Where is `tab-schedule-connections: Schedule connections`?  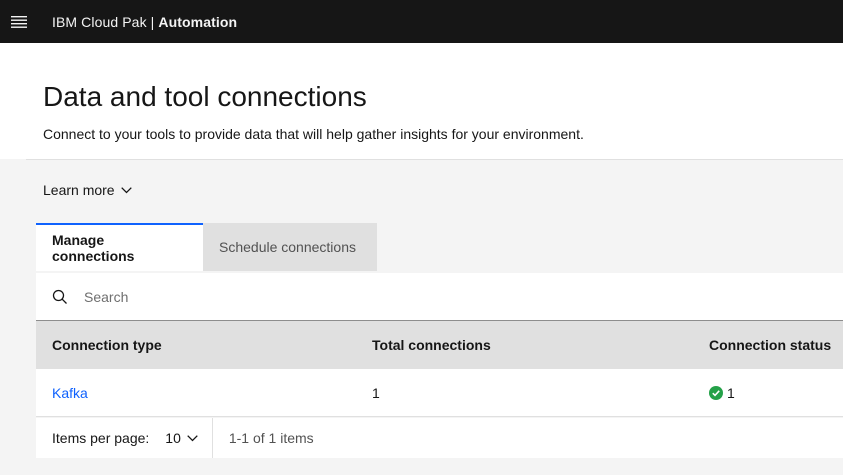 tab-schedule-connections: Schedule connections is located at coordinates (290, 247).